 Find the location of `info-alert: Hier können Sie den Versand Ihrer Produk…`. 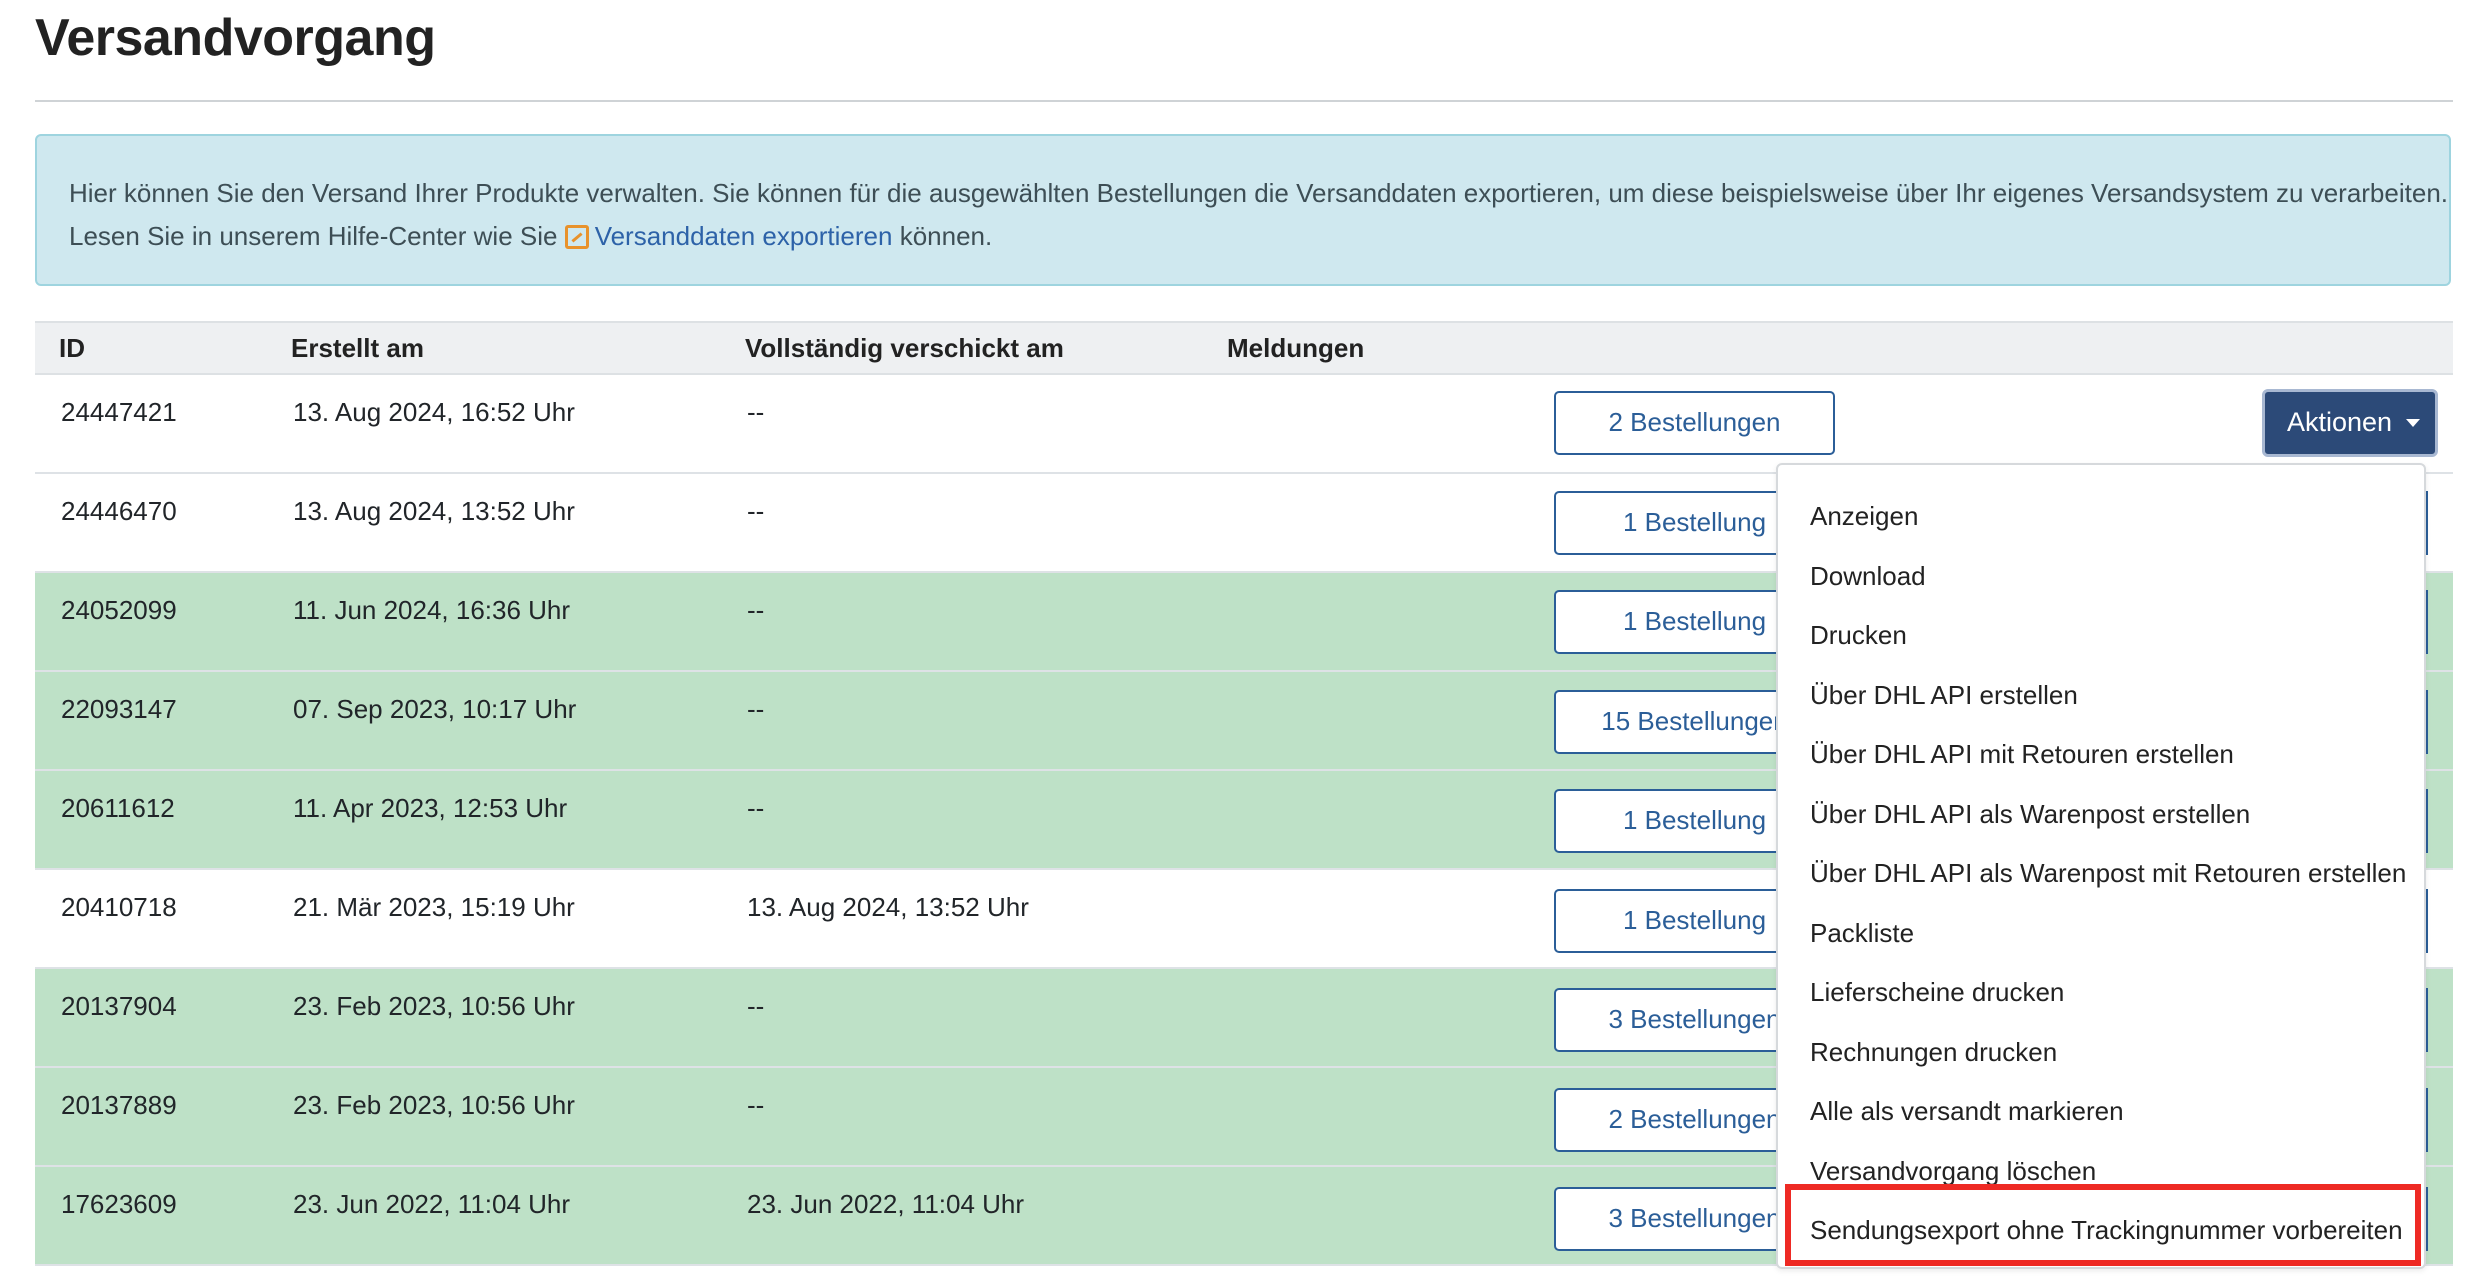

info-alert: Hier können Sie den Versand Ihrer Produk… is located at coordinates (1243, 210).